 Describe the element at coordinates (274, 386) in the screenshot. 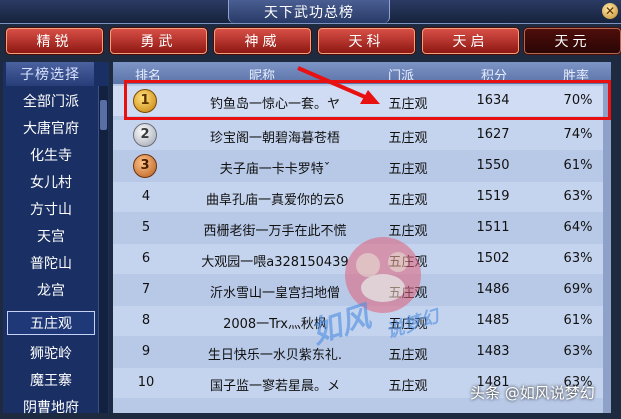

I see `player-name: 国子监一寥若星晨。メ` at that location.